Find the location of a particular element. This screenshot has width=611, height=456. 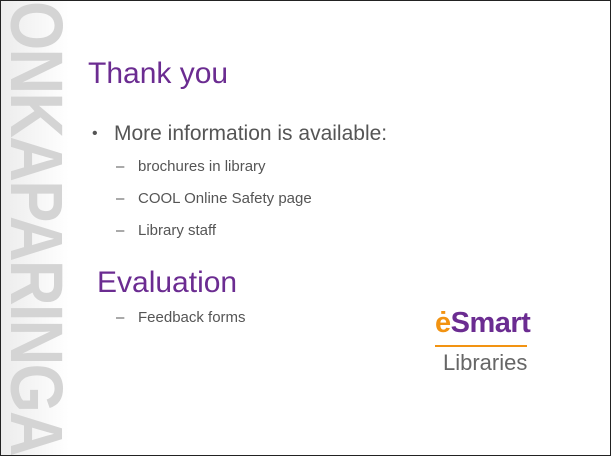

subitem-text: Feedback forms is located at coordinates (192, 317).